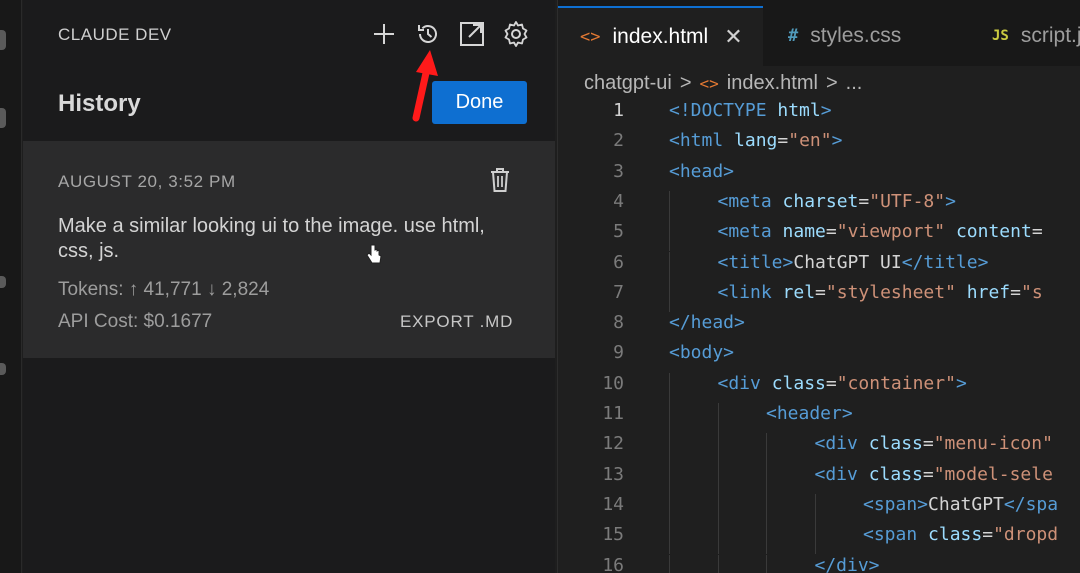  Describe the element at coordinates (793, 36) in the screenshot. I see `css-file-icon: #` at that location.